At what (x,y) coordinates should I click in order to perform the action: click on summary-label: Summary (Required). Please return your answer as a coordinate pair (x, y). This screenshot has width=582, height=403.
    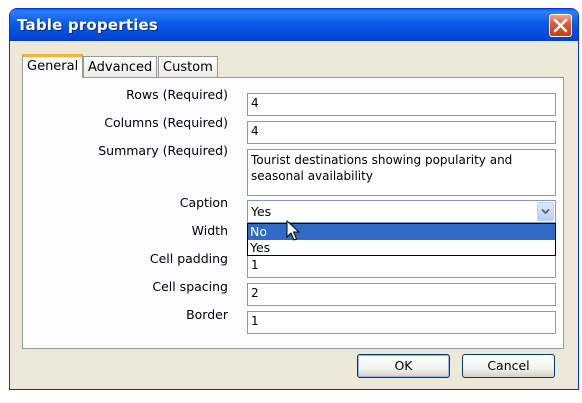
    Looking at the image, I should click on (163, 150).